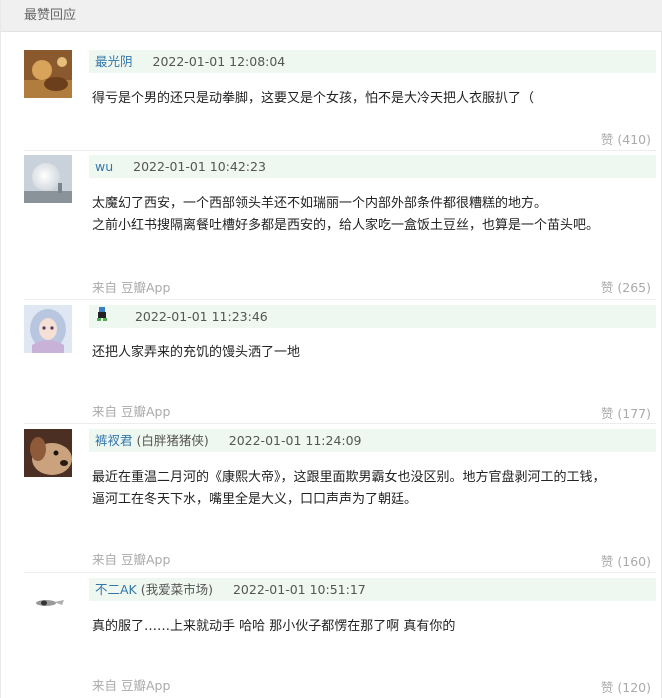 The image size is (662, 698). I want to click on comment-line: 还把人家弄来的充饥的馒头洒了一地, so click(196, 352).